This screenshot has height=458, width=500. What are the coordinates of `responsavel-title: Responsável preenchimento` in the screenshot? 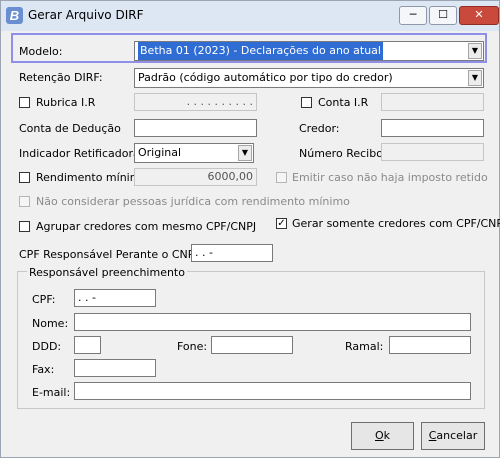 It's located at (107, 272).